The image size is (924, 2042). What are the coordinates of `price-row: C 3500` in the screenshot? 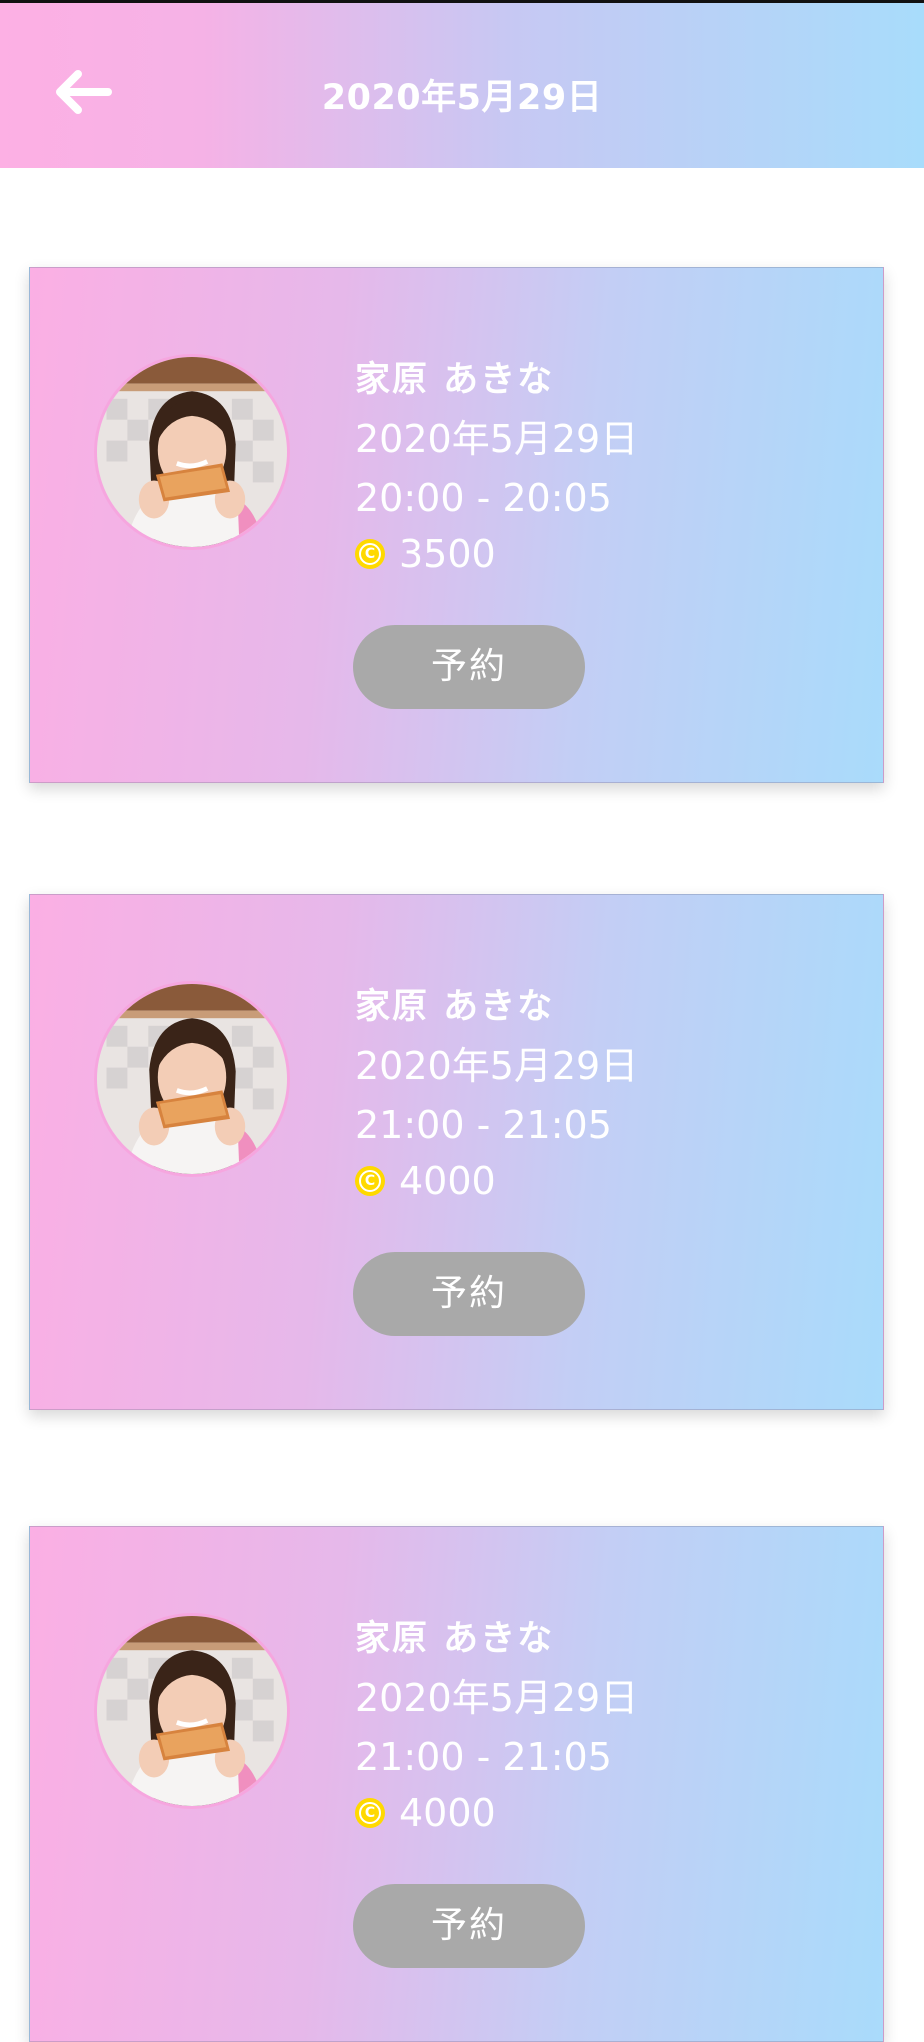 It's located at (496, 554).